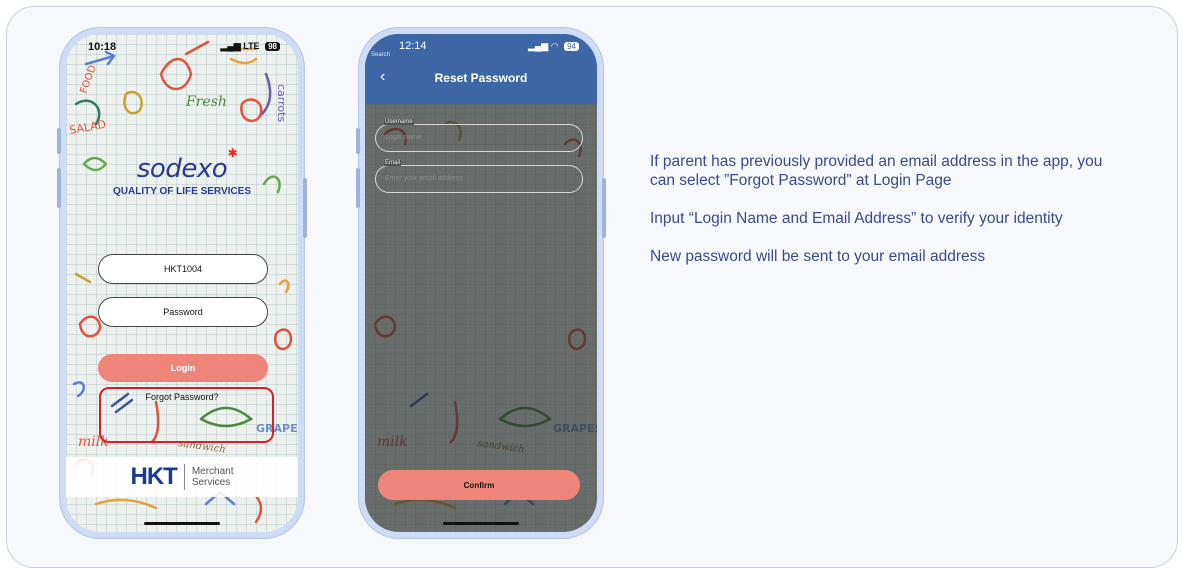  I want to click on status-indicators: ▂▄▆ LTE 98, so click(250, 46).